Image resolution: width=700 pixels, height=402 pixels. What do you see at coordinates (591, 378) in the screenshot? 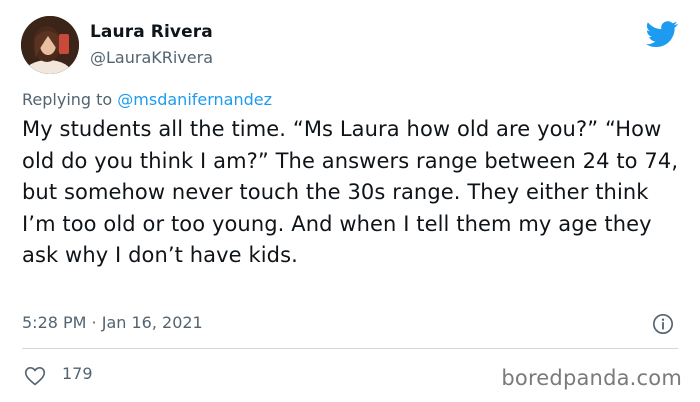
I see `watermark: boredpanda.com` at bounding box center [591, 378].